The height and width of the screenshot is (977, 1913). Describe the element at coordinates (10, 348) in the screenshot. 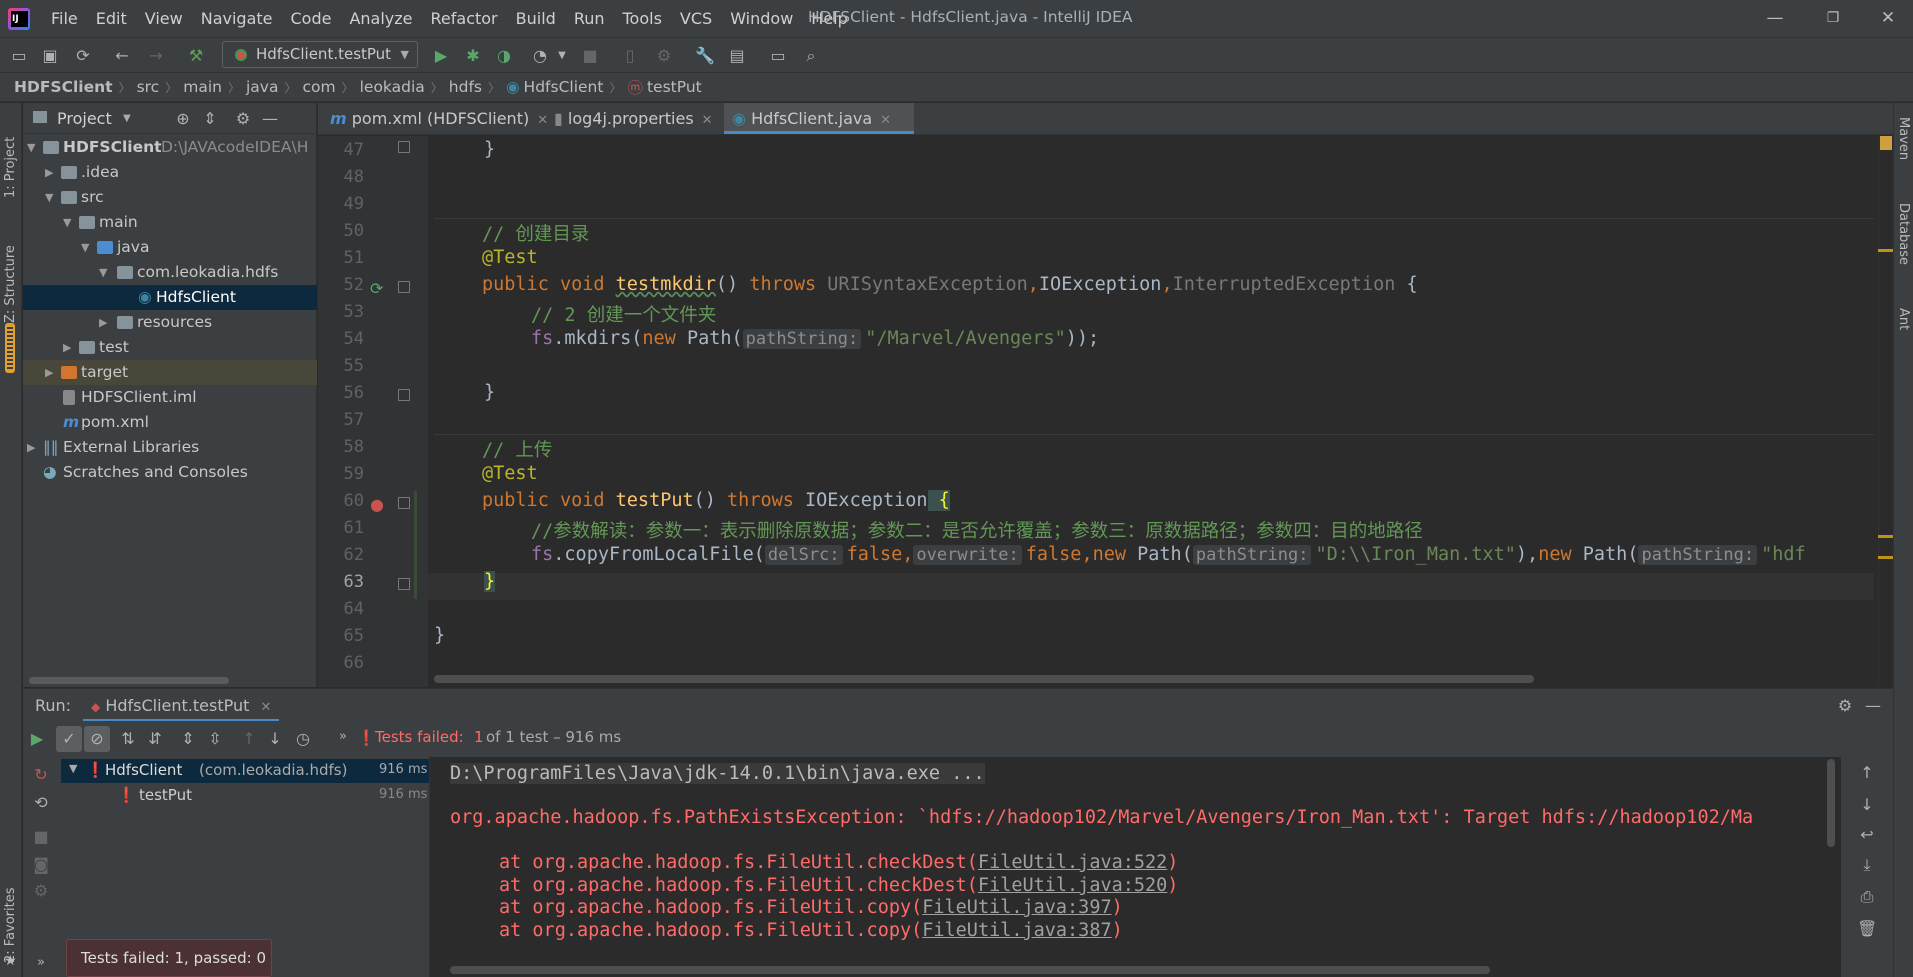

I see `memory-indicator-icon` at that location.